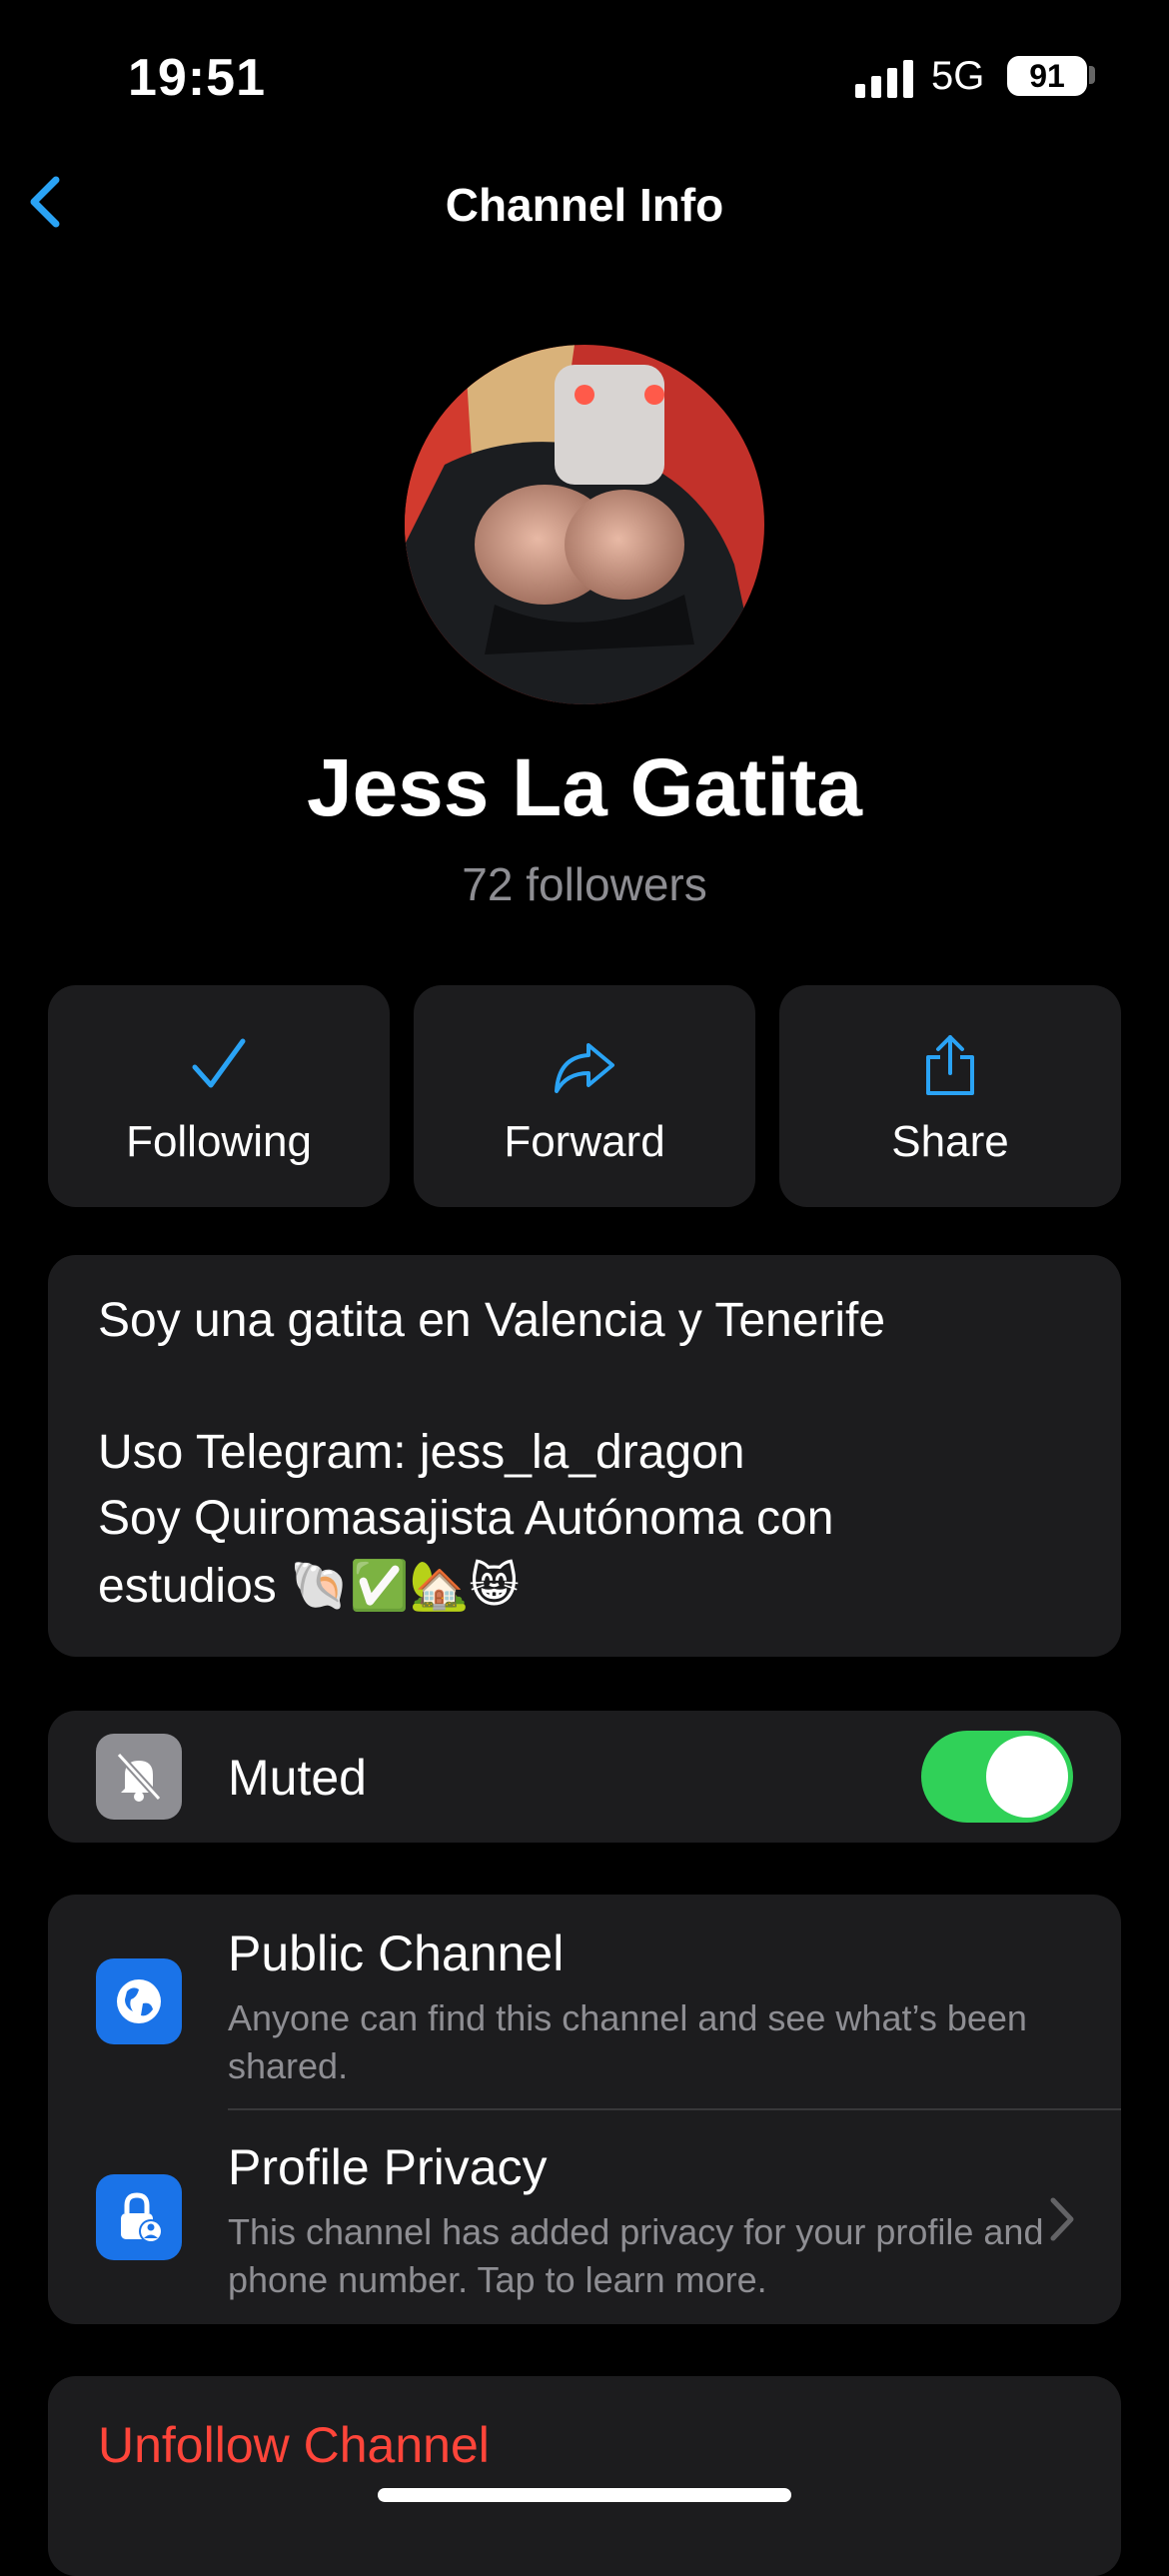 The image size is (1169, 2576). I want to click on page-title: Channel Info, so click(584, 205).